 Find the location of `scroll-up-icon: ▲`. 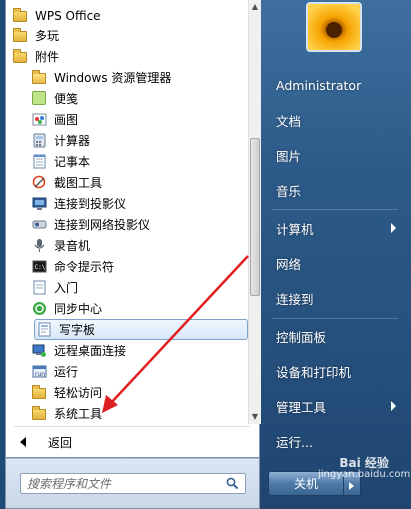

scroll-up-icon: ▲ is located at coordinates (255, 7).